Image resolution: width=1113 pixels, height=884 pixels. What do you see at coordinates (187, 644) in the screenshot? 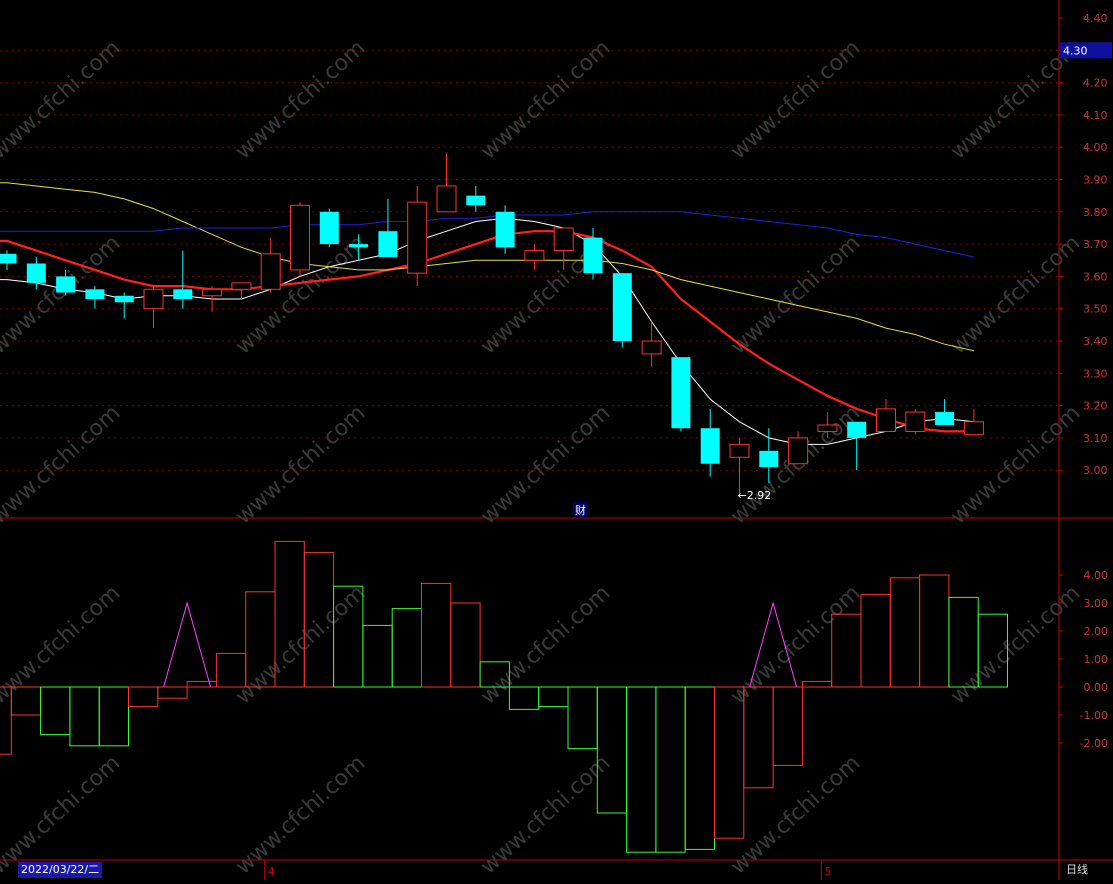
I see `indicator-triangle` at bounding box center [187, 644].